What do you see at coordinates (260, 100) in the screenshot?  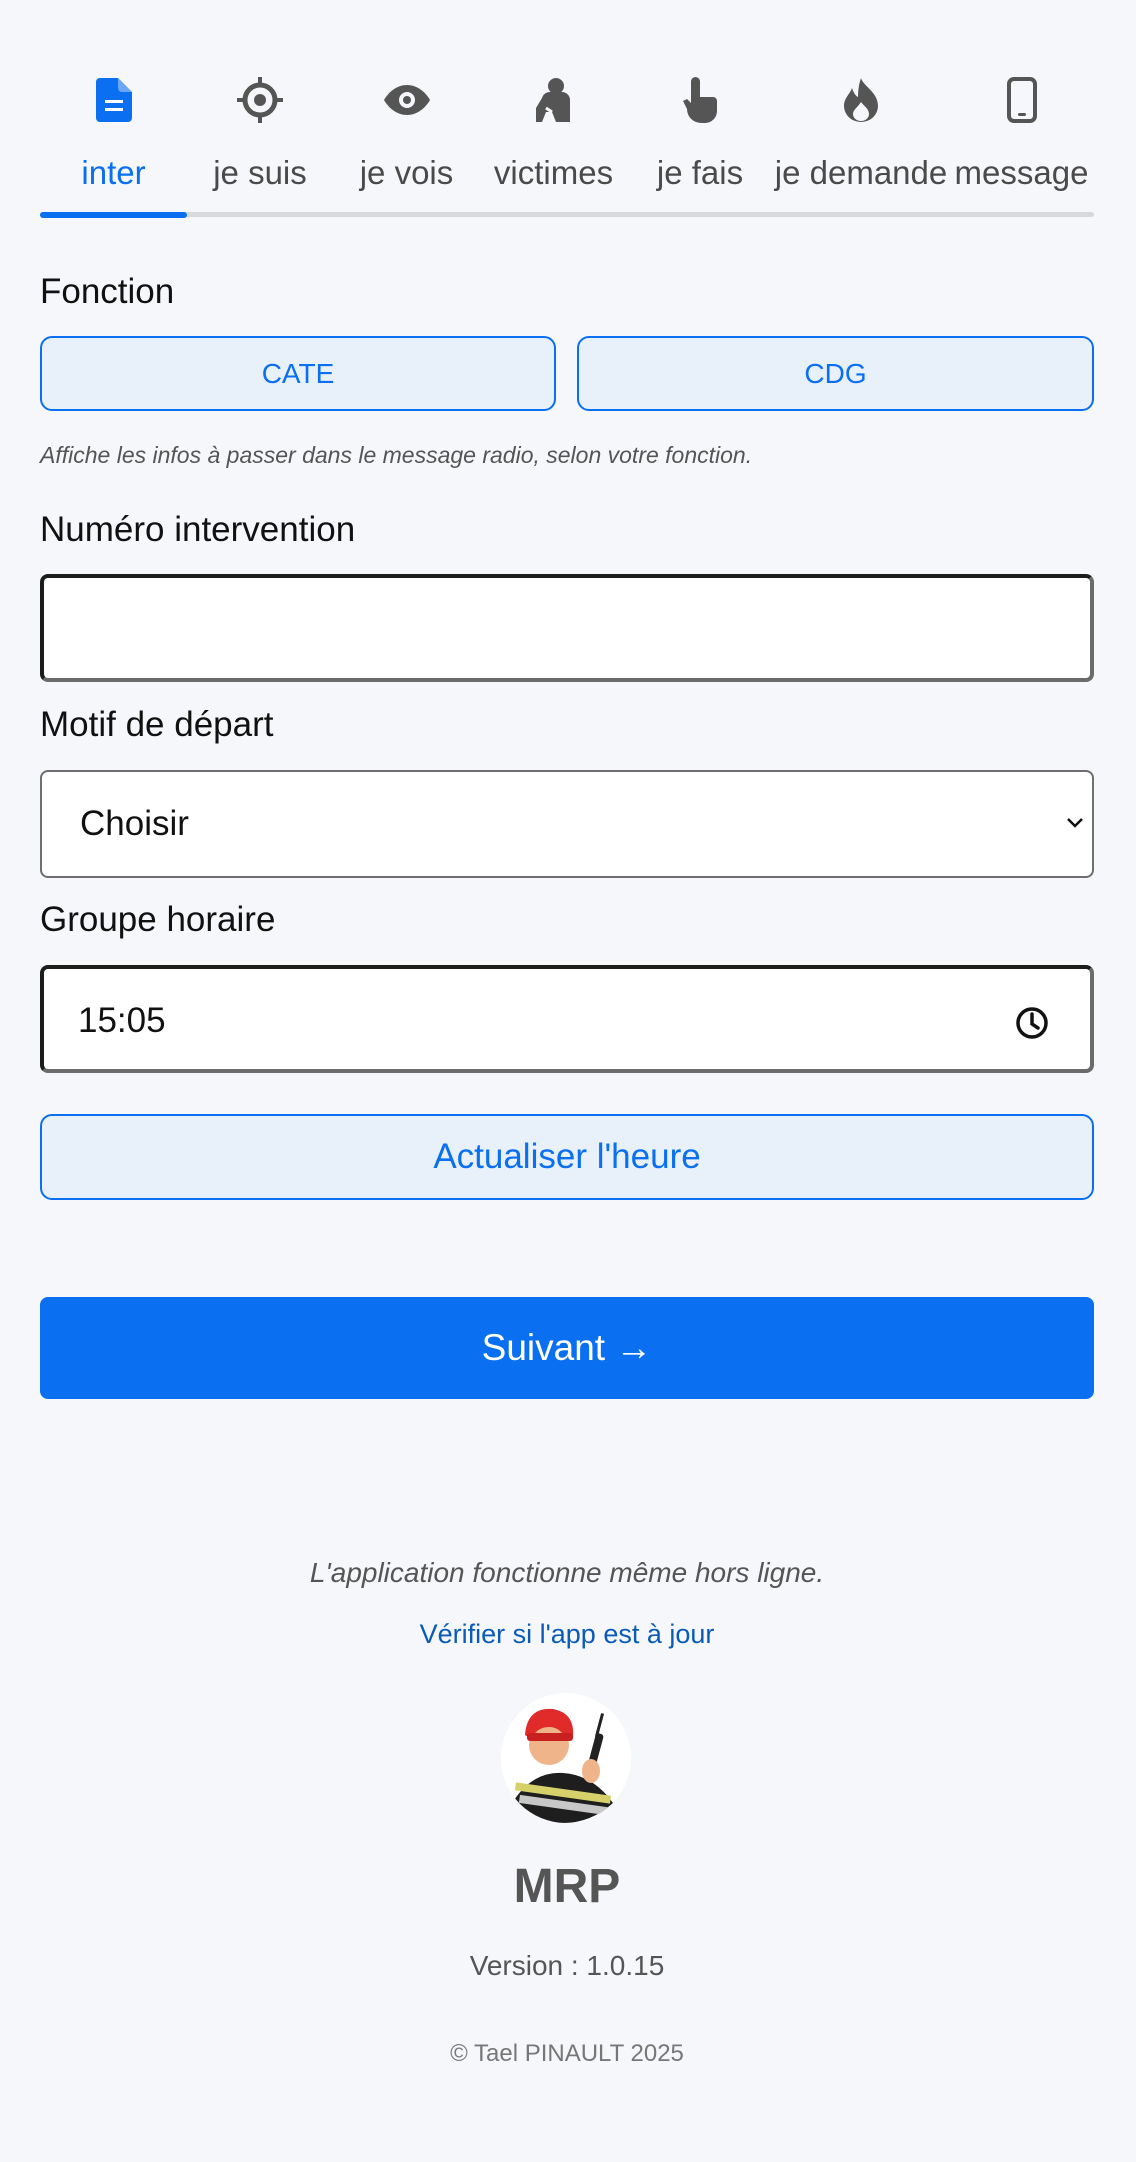 I see `crosshair-icon` at bounding box center [260, 100].